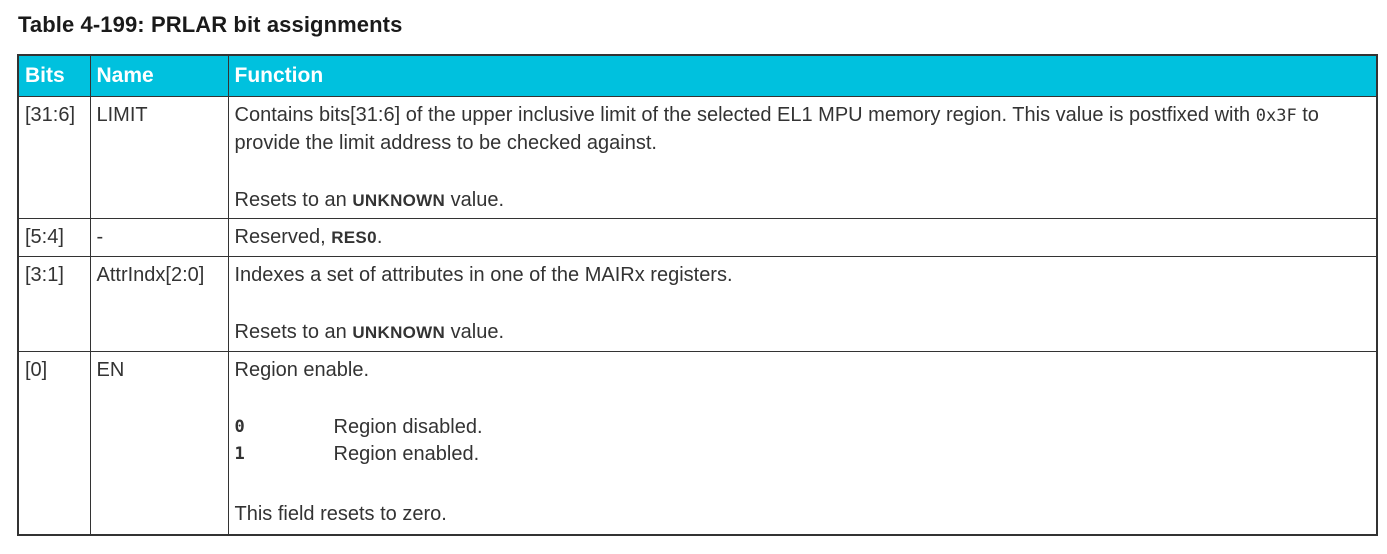 Image resolution: width=1387 pixels, height=554 pixels. What do you see at coordinates (159, 304) in the screenshot?
I see `cell-name: AttrIndx[2:0]` at bounding box center [159, 304].